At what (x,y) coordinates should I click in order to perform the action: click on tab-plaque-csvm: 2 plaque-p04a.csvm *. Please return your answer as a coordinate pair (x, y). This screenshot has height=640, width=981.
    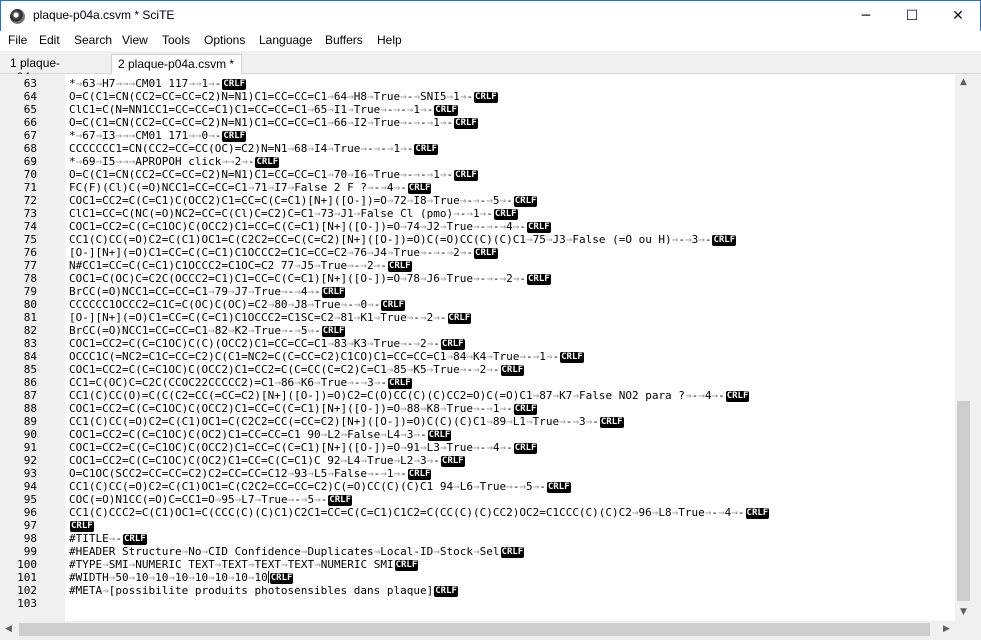
    Looking at the image, I should click on (176, 64).